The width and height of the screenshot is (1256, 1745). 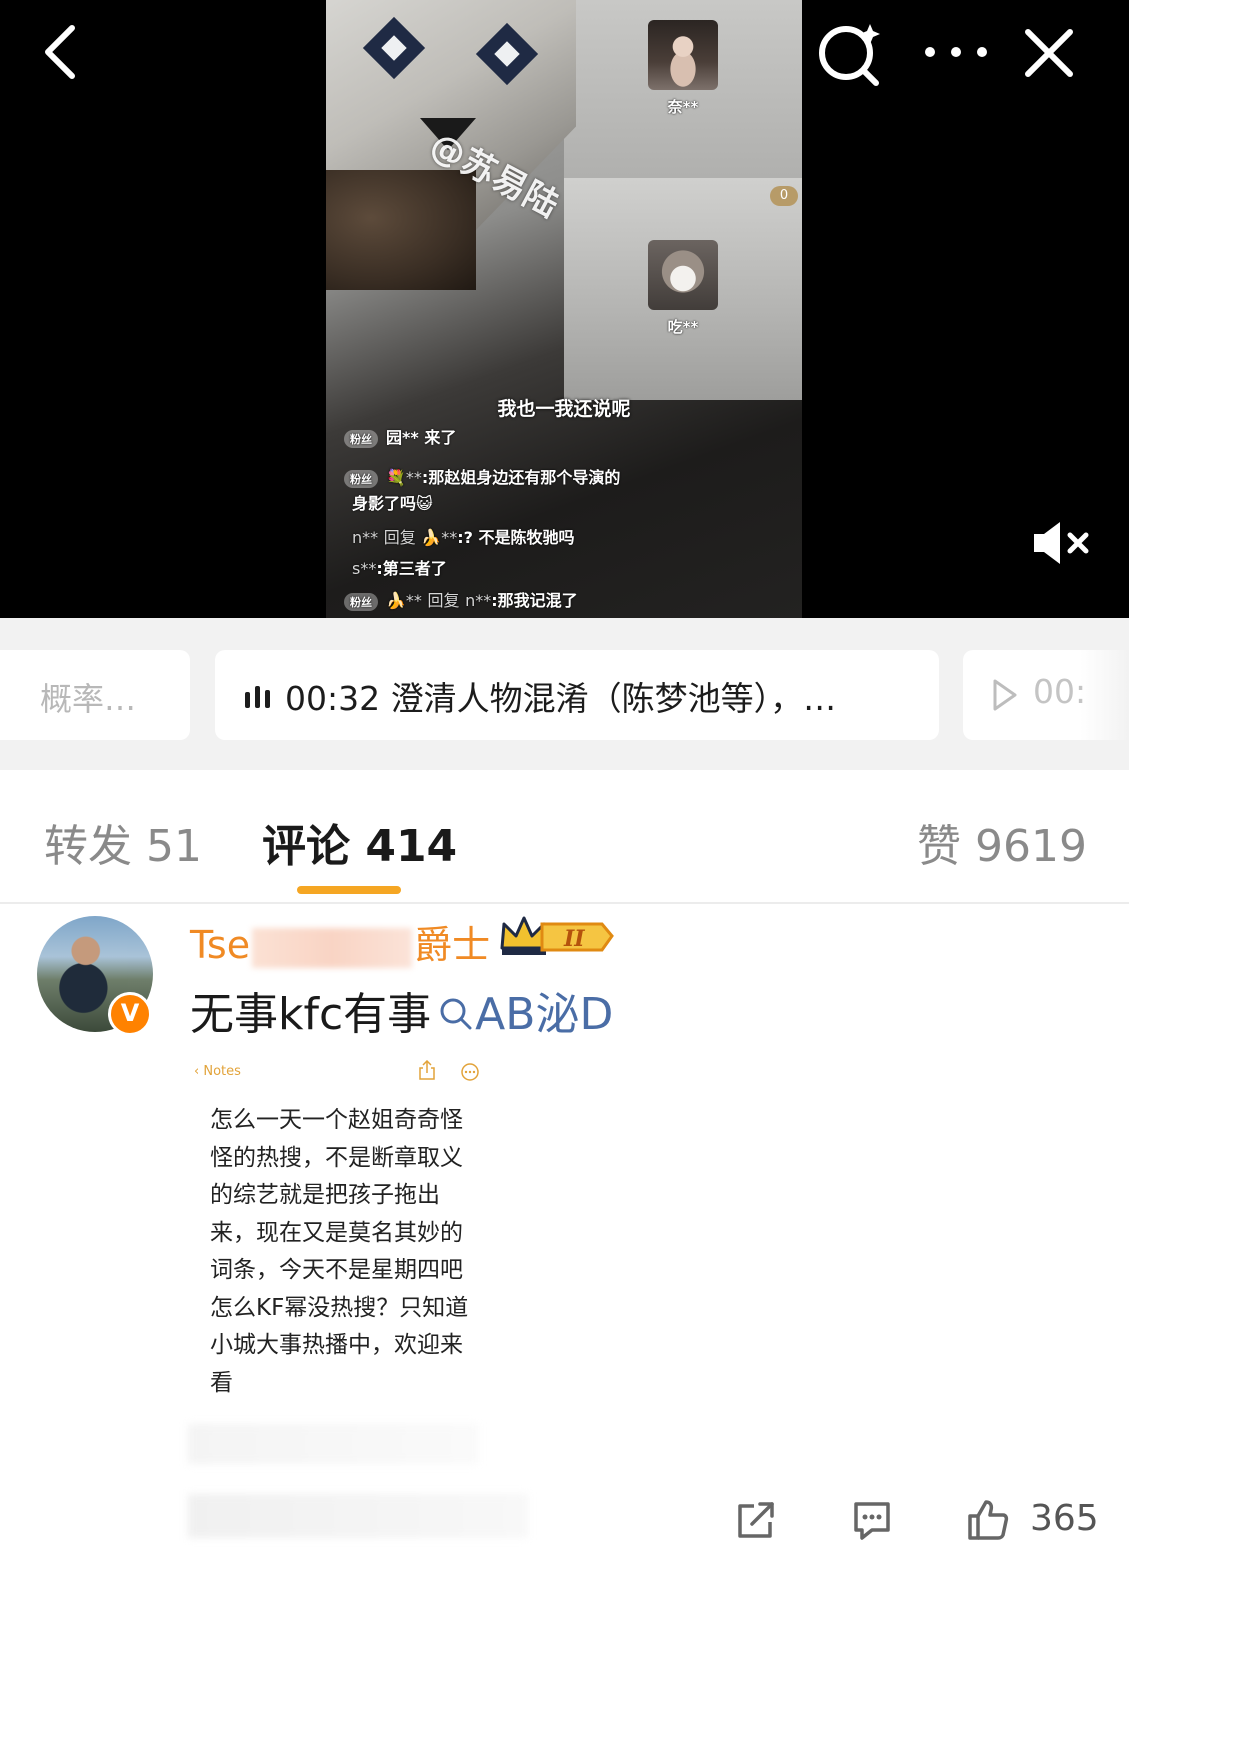 What do you see at coordinates (63, 52) in the screenshot?
I see `back-icon` at bounding box center [63, 52].